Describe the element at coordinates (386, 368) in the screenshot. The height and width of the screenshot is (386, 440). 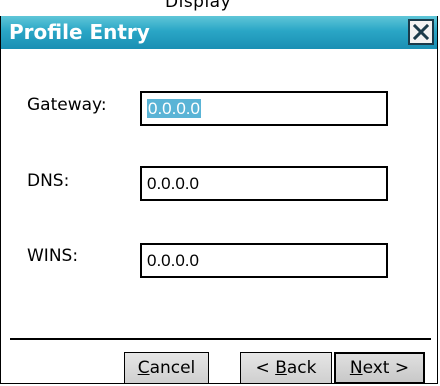
I see `next-label-rest: ext >` at that location.